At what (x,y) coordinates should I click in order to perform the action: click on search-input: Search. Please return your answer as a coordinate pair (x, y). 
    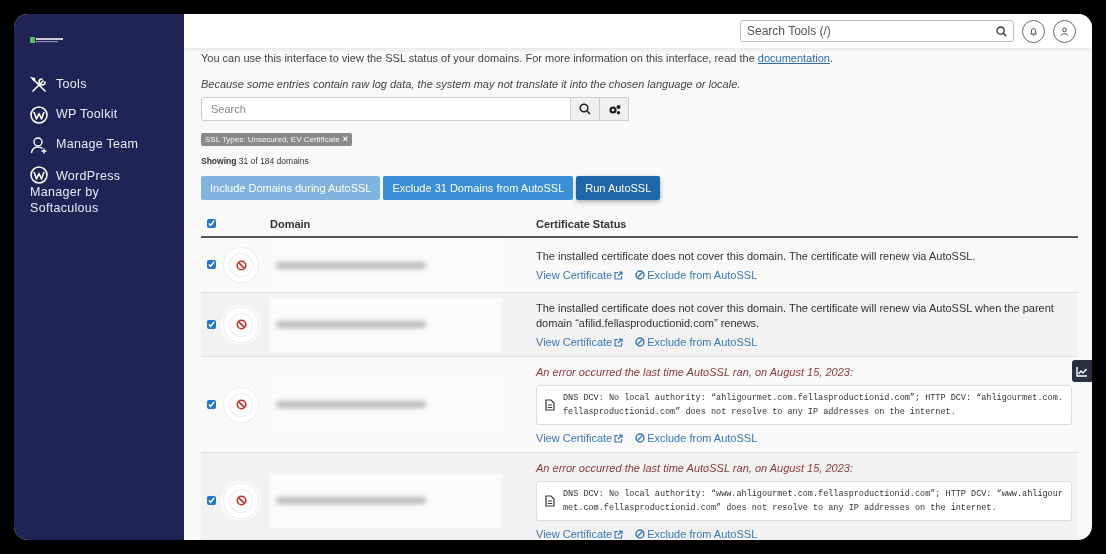
    Looking at the image, I should click on (386, 109).